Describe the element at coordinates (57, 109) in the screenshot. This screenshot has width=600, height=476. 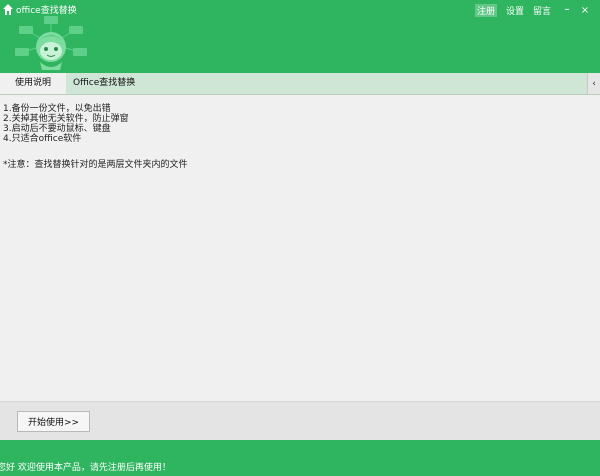
I see `instruction-line: 1.备份一份文件，以免出错` at that location.